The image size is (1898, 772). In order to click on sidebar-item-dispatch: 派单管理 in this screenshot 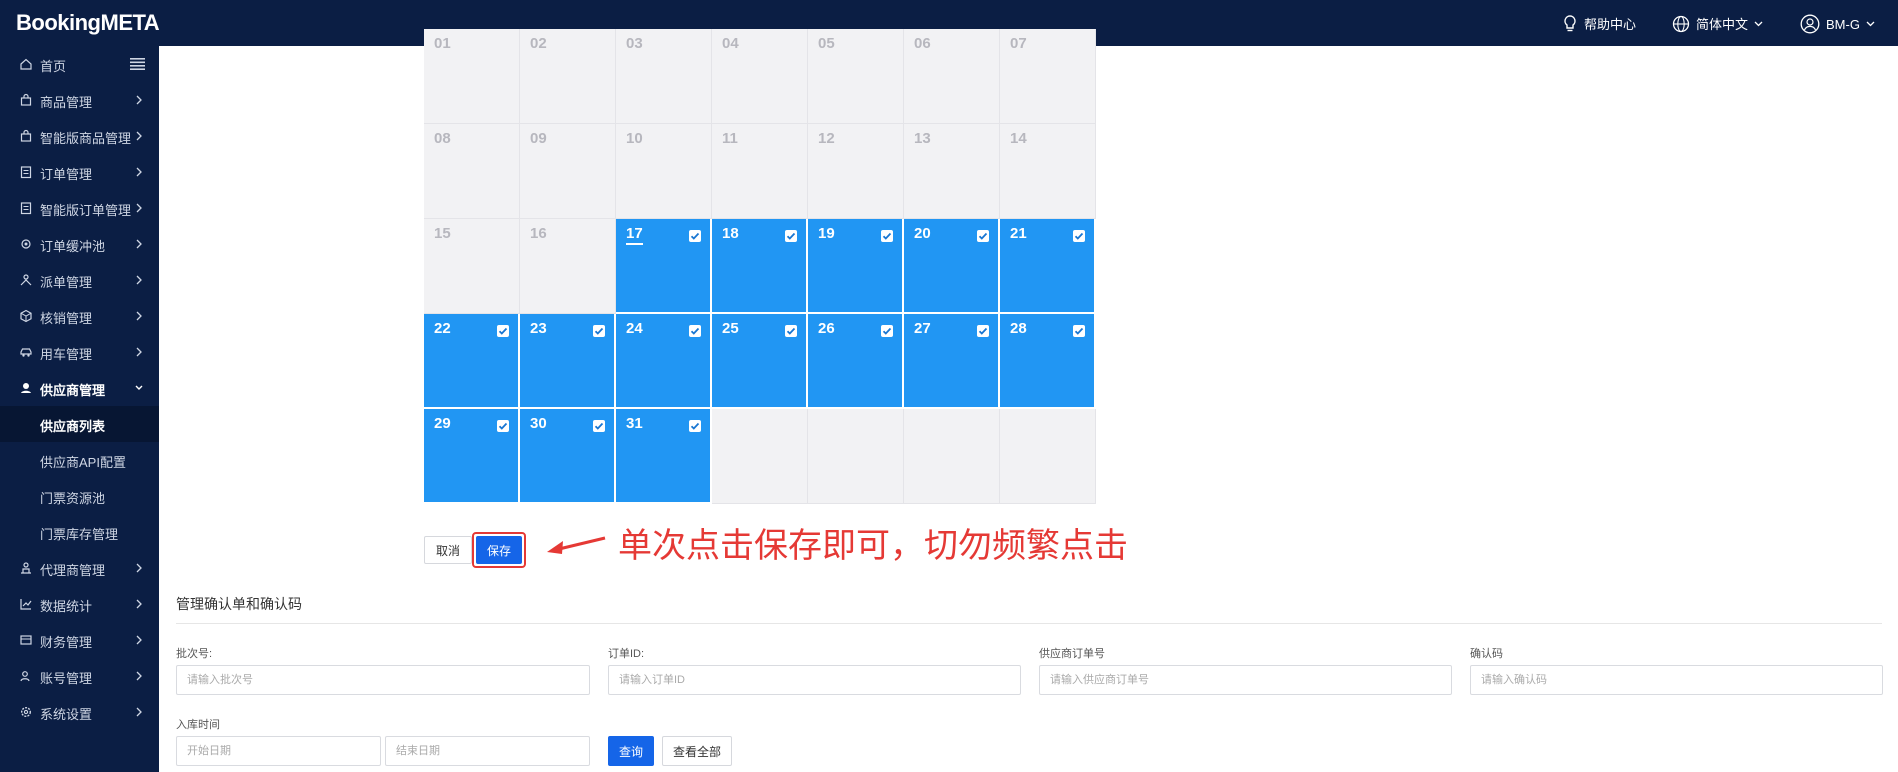, I will do `click(79, 280)`.